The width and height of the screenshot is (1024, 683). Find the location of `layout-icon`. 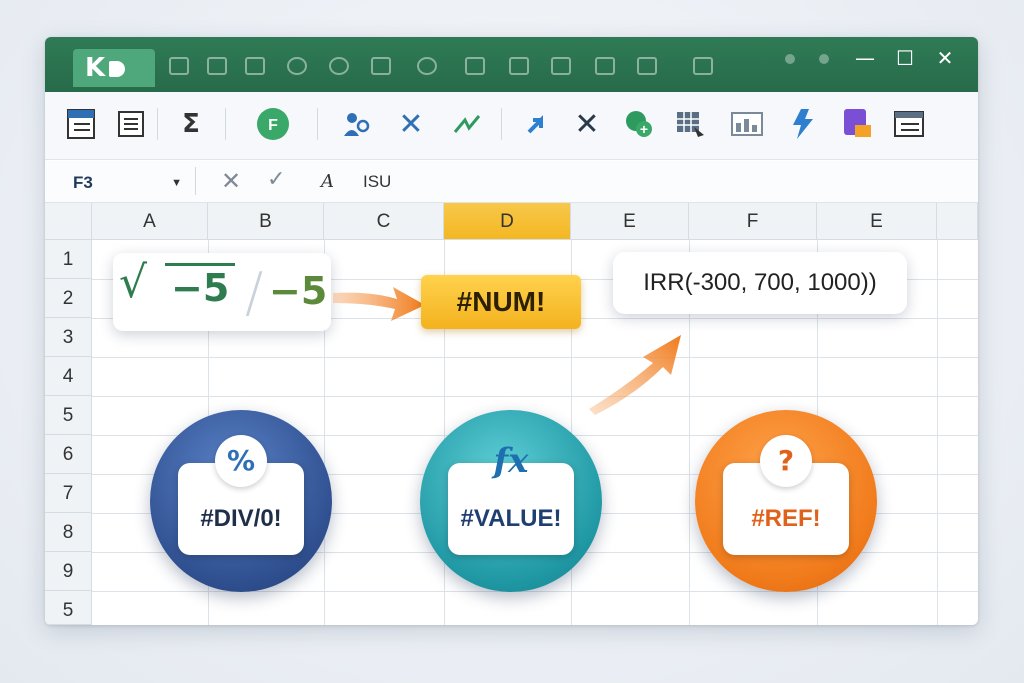

layout-icon is located at coordinates (909, 124).